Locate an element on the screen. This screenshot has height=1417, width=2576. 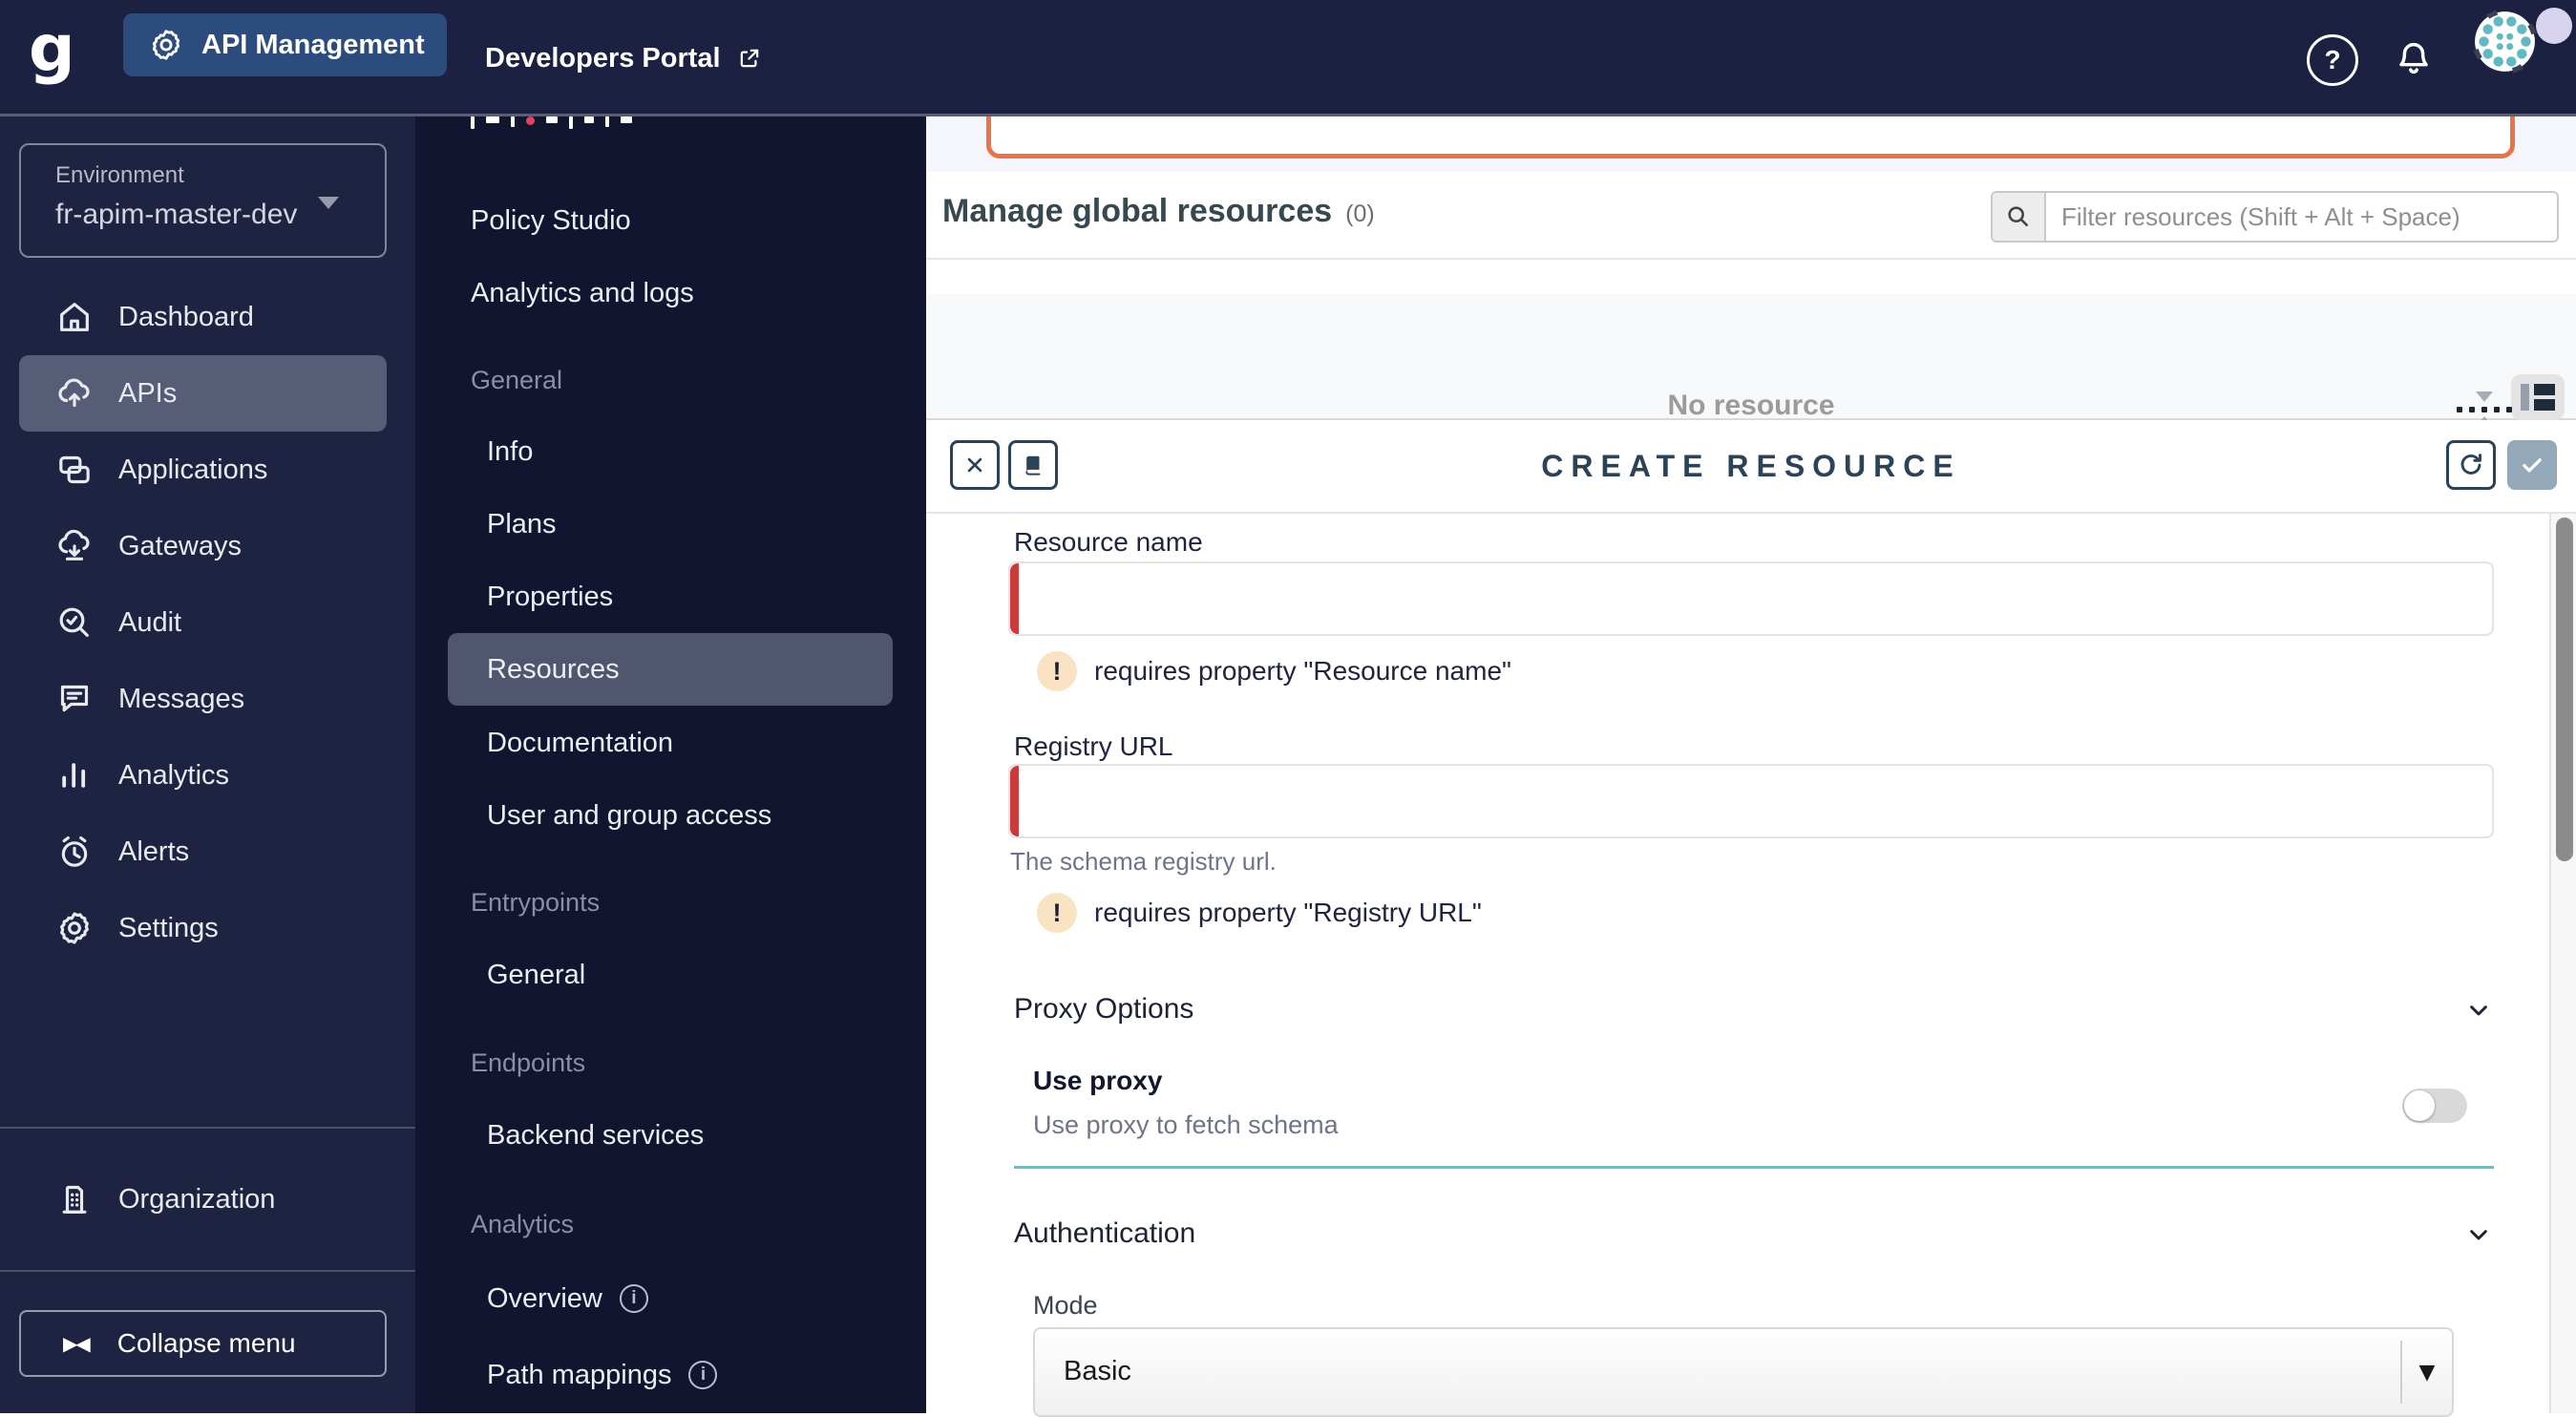
bar-chart-icon is located at coordinates (74, 775).